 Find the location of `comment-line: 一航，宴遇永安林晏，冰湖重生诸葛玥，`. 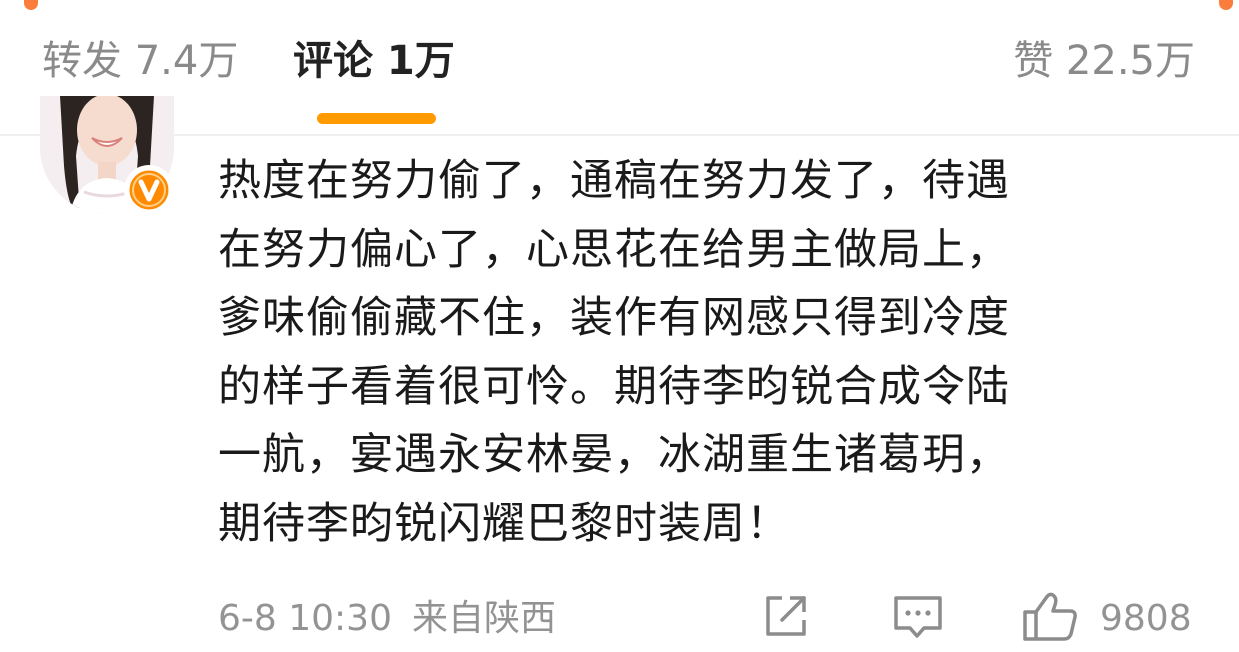

comment-line: 一航，宴遇永安林晏，冰湖重生诸葛玥， is located at coordinates (614, 455).